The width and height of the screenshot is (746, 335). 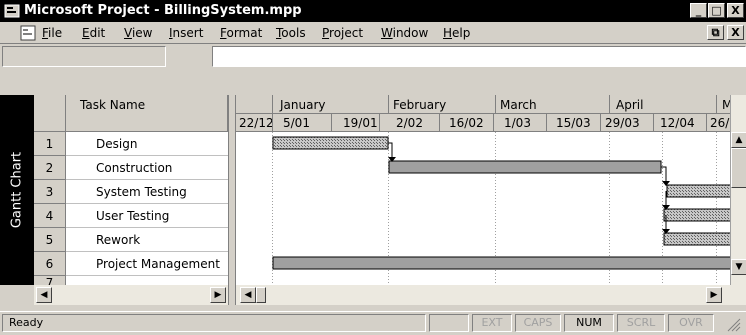 I want to click on gantt-bar-project-management, so click(x=501, y=263).